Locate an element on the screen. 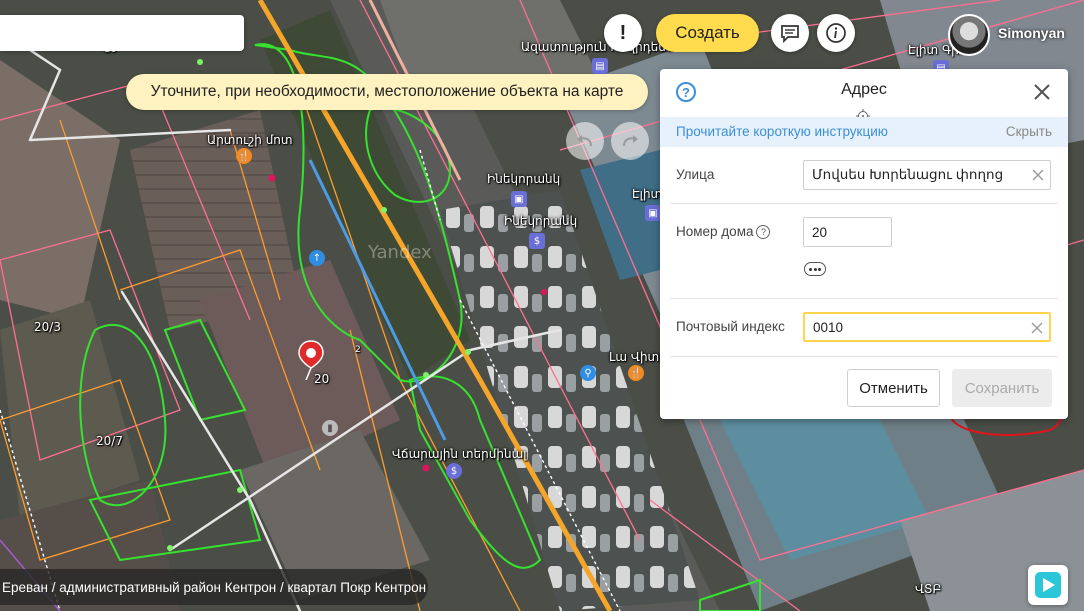  navigation-button is located at coordinates (1048, 585).